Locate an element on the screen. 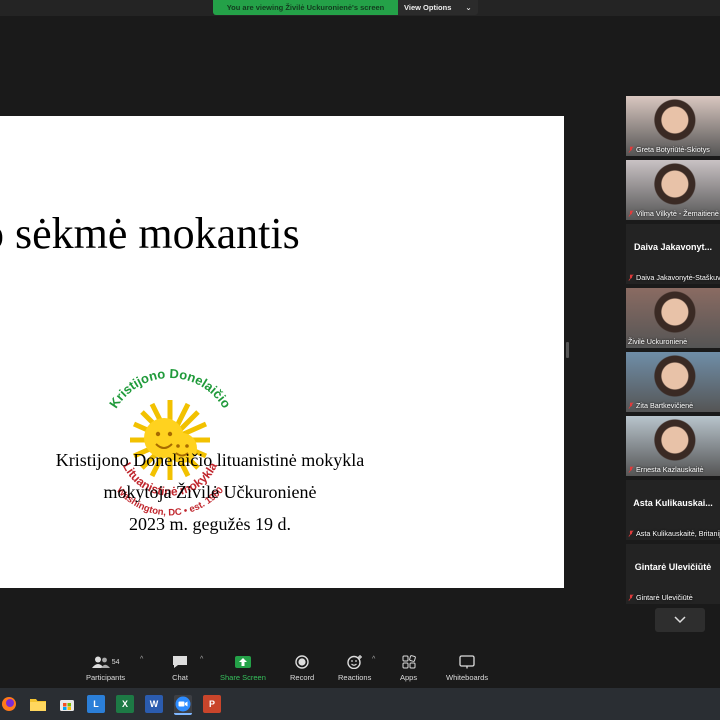 This screenshot has height=720, width=720. participant-name: Daiva Jakavonytė-Staškuvienė is located at coordinates (678, 277).